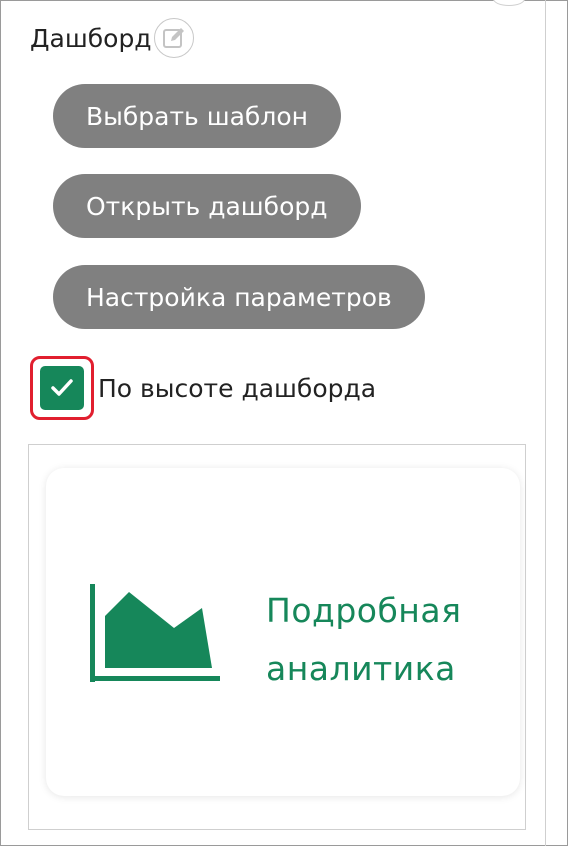 This screenshot has height=846, width=568. I want to click on fit-height-checkbox, so click(62, 388).